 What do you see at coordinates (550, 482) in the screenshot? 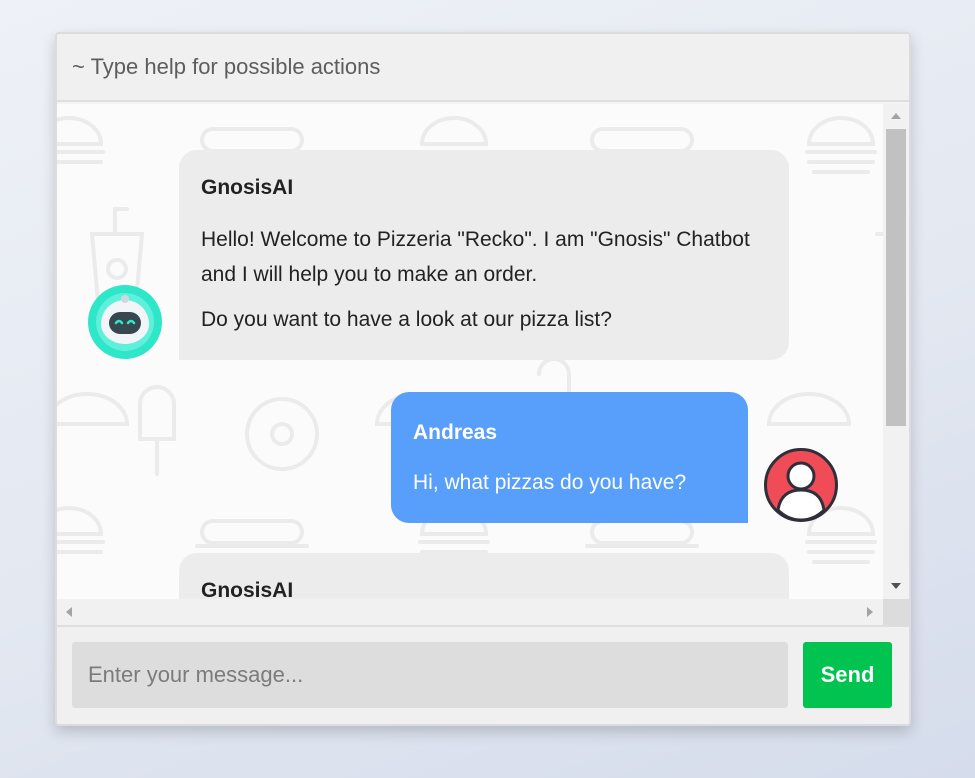
I see `message-text: Hi, what pizzas do you have?` at bounding box center [550, 482].